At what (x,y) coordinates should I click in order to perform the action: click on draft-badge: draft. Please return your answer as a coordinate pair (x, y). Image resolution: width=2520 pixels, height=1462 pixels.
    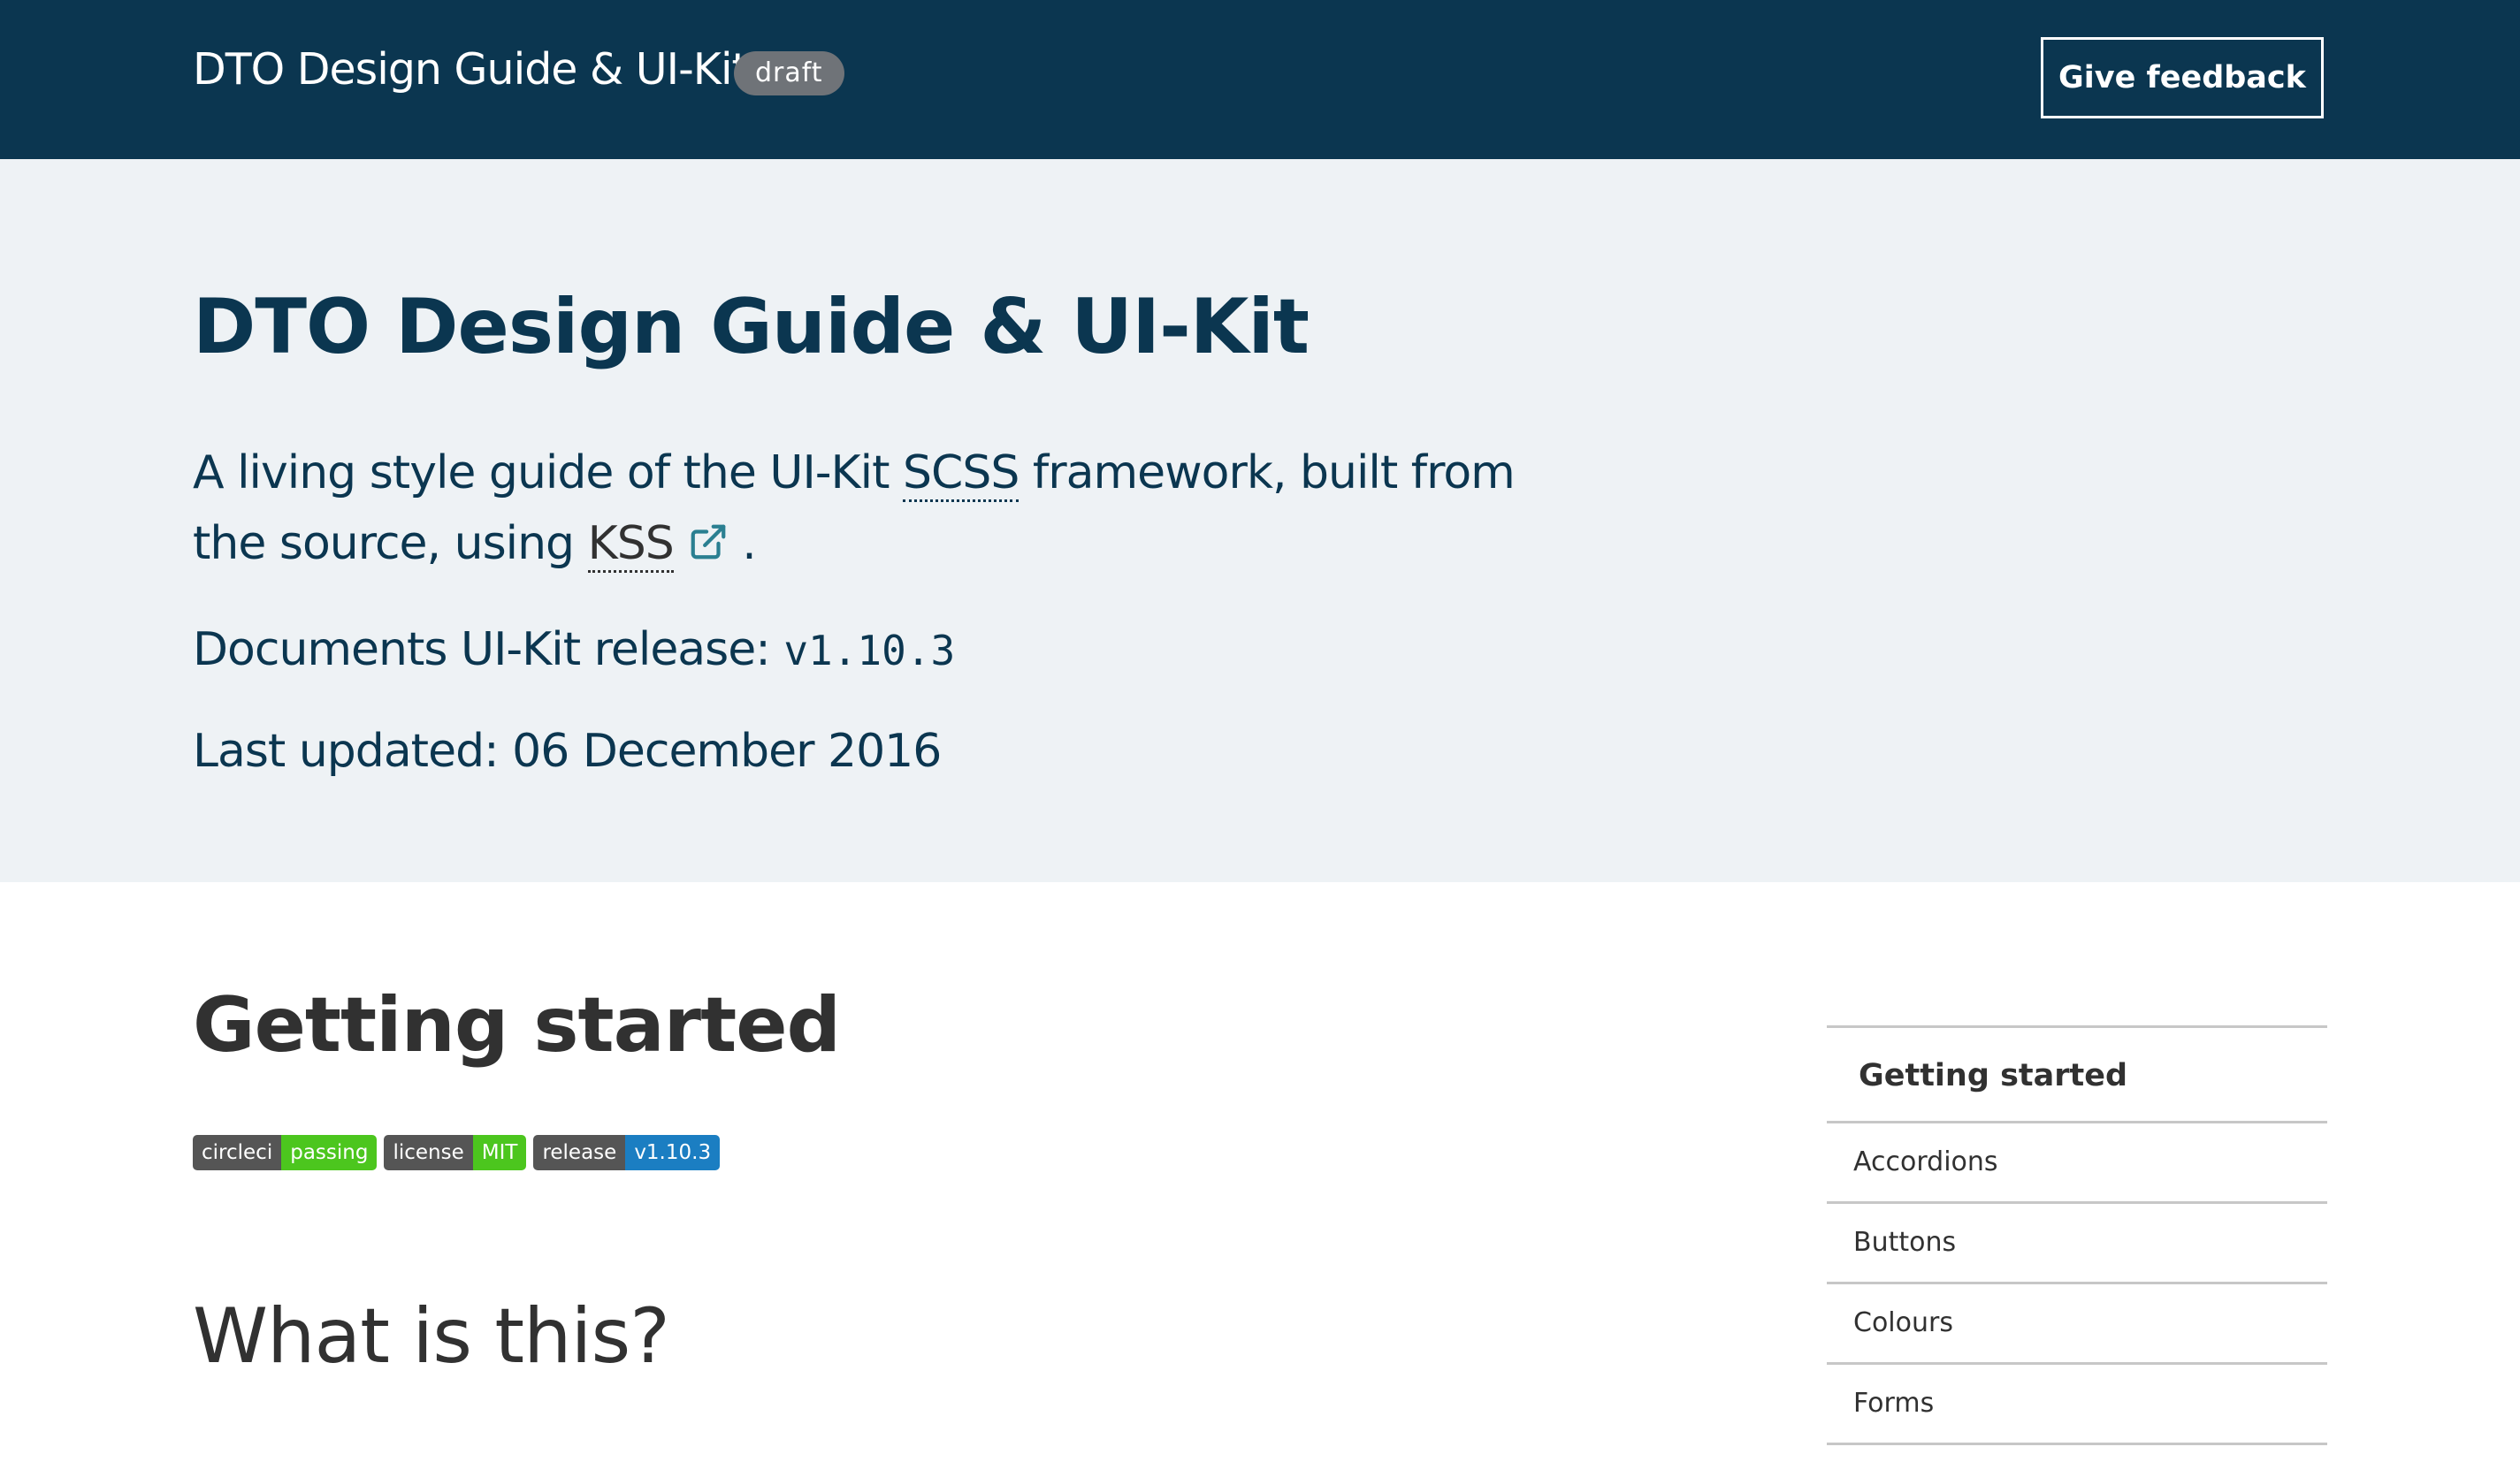
    Looking at the image, I should click on (789, 73).